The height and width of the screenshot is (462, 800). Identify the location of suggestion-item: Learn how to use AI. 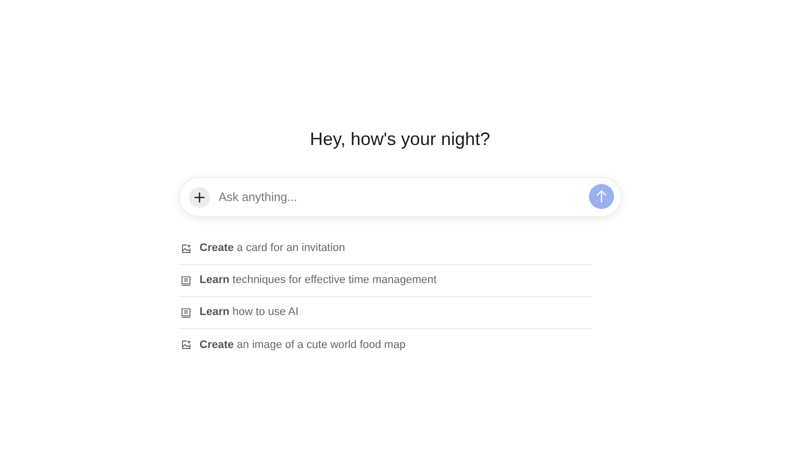
(385, 313).